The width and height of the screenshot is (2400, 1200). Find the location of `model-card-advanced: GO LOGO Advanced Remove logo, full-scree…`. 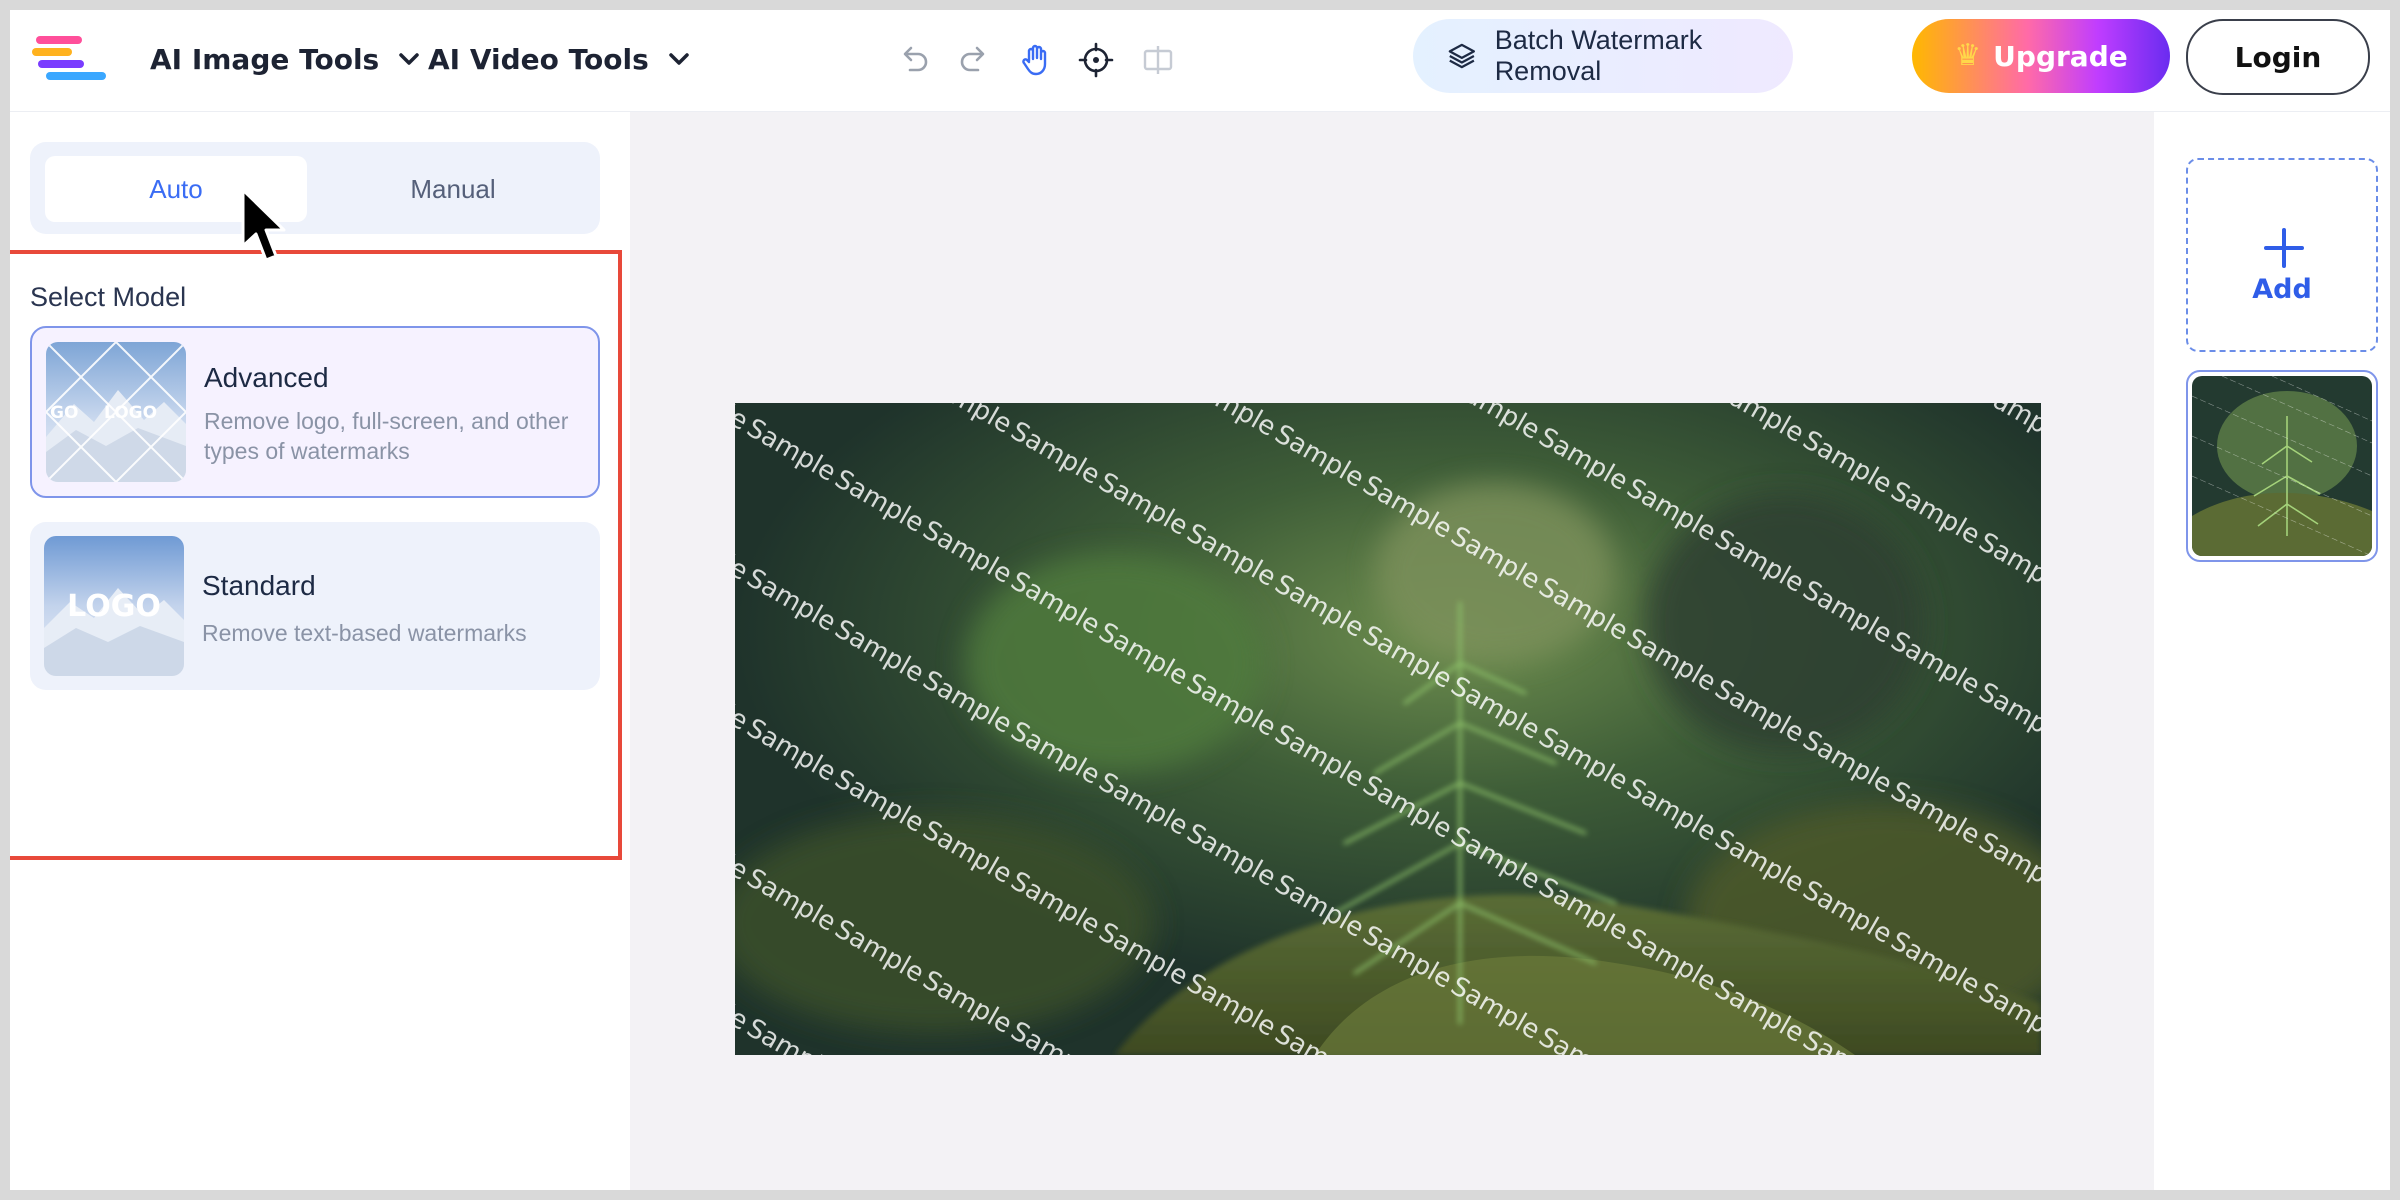

model-card-advanced: GO LOGO Advanced Remove logo, full-scree… is located at coordinates (315, 412).